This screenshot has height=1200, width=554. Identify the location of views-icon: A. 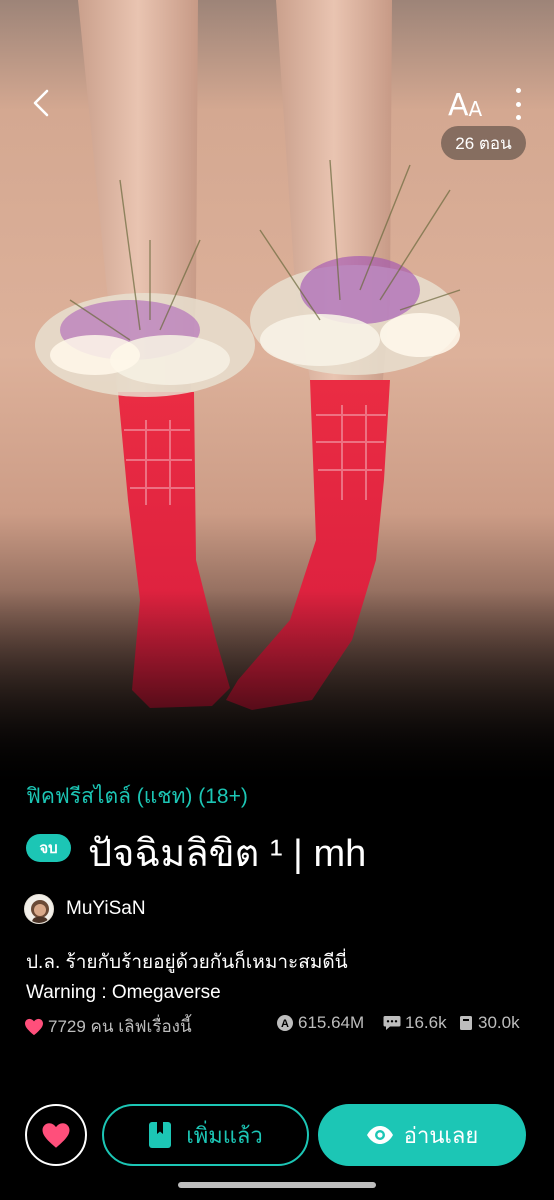
(285, 1023).